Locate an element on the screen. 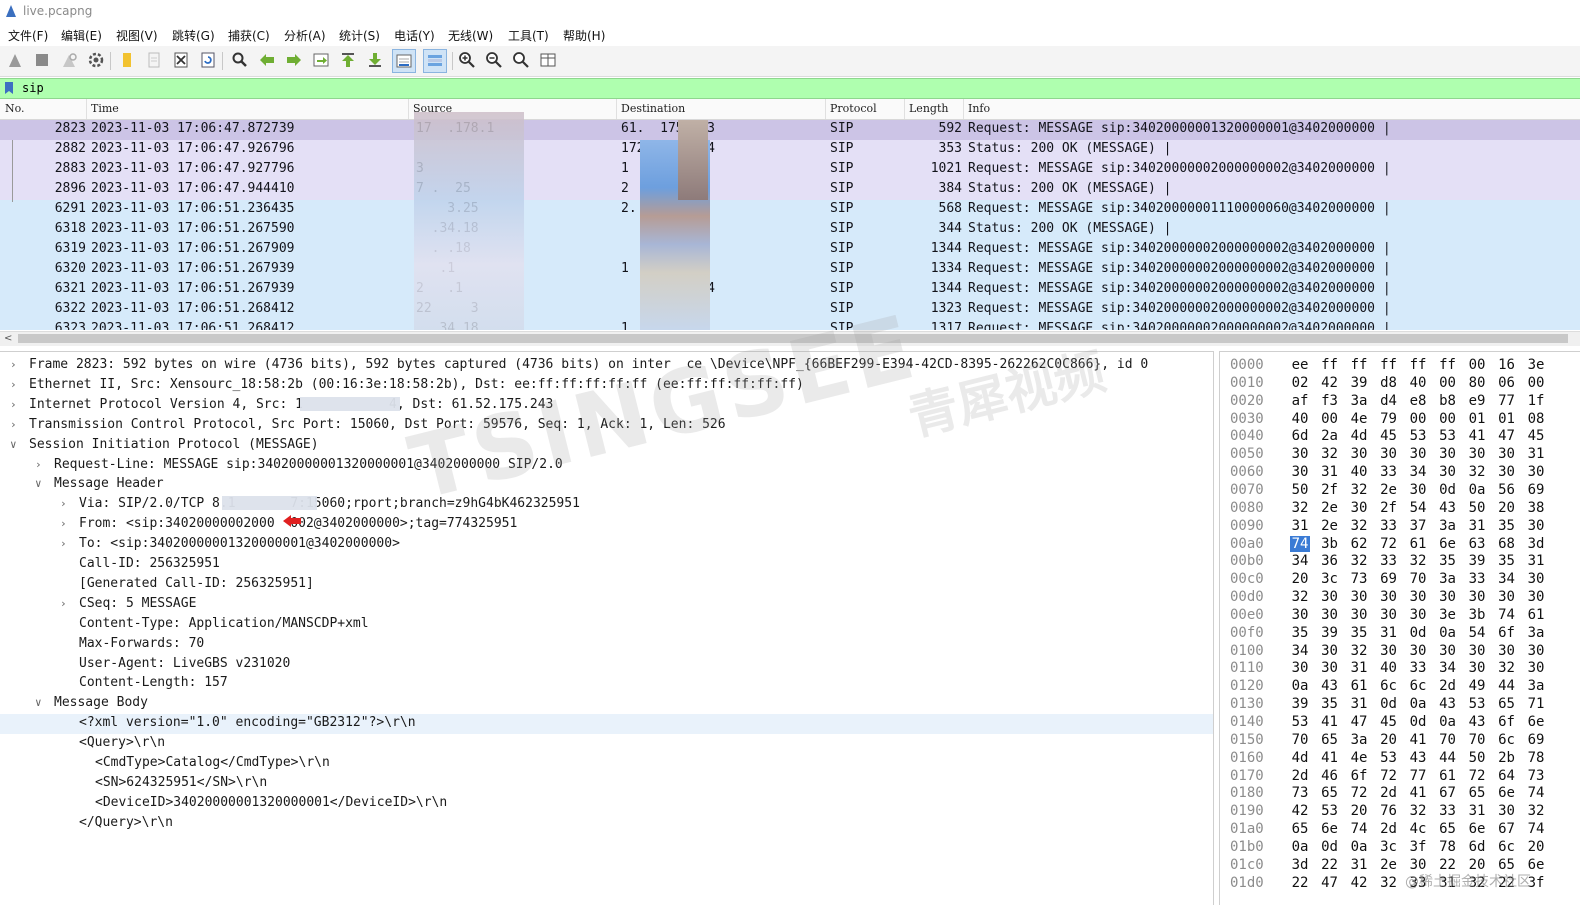  packet-list-hscrollbar: < is located at coordinates (790, 338).